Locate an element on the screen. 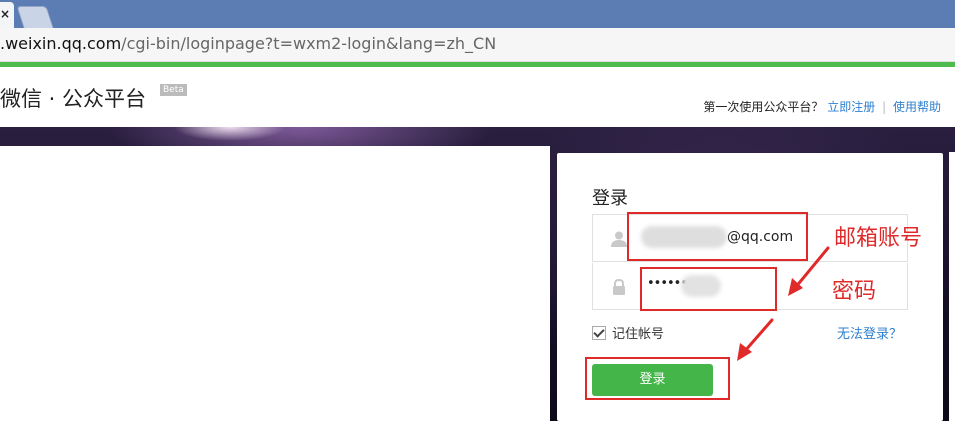 The height and width of the screenshot is (421, 955). header-links: 第一次使用公众平台？ 立即注册 | 使用帮助 is located at coordinates (822, 106).